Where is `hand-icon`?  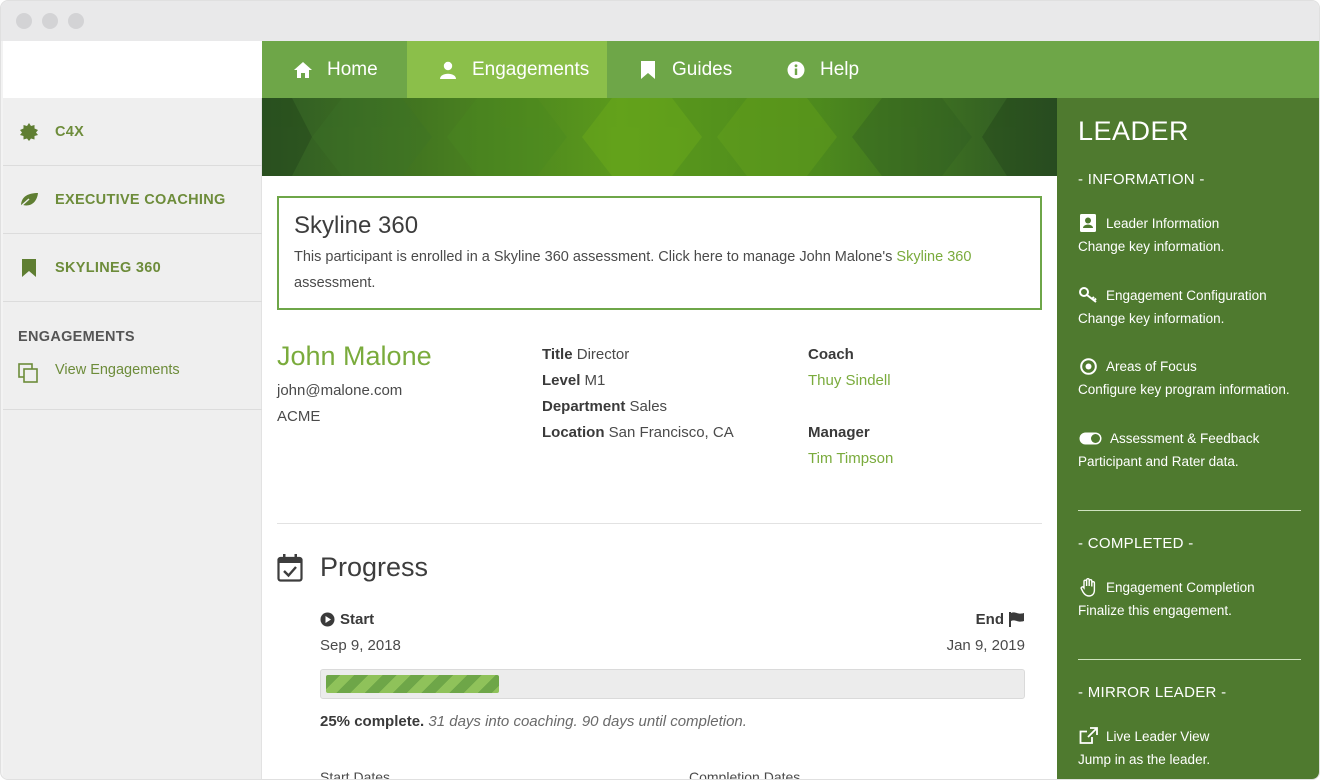
hand-icon is located at coordinates (1088, 587).